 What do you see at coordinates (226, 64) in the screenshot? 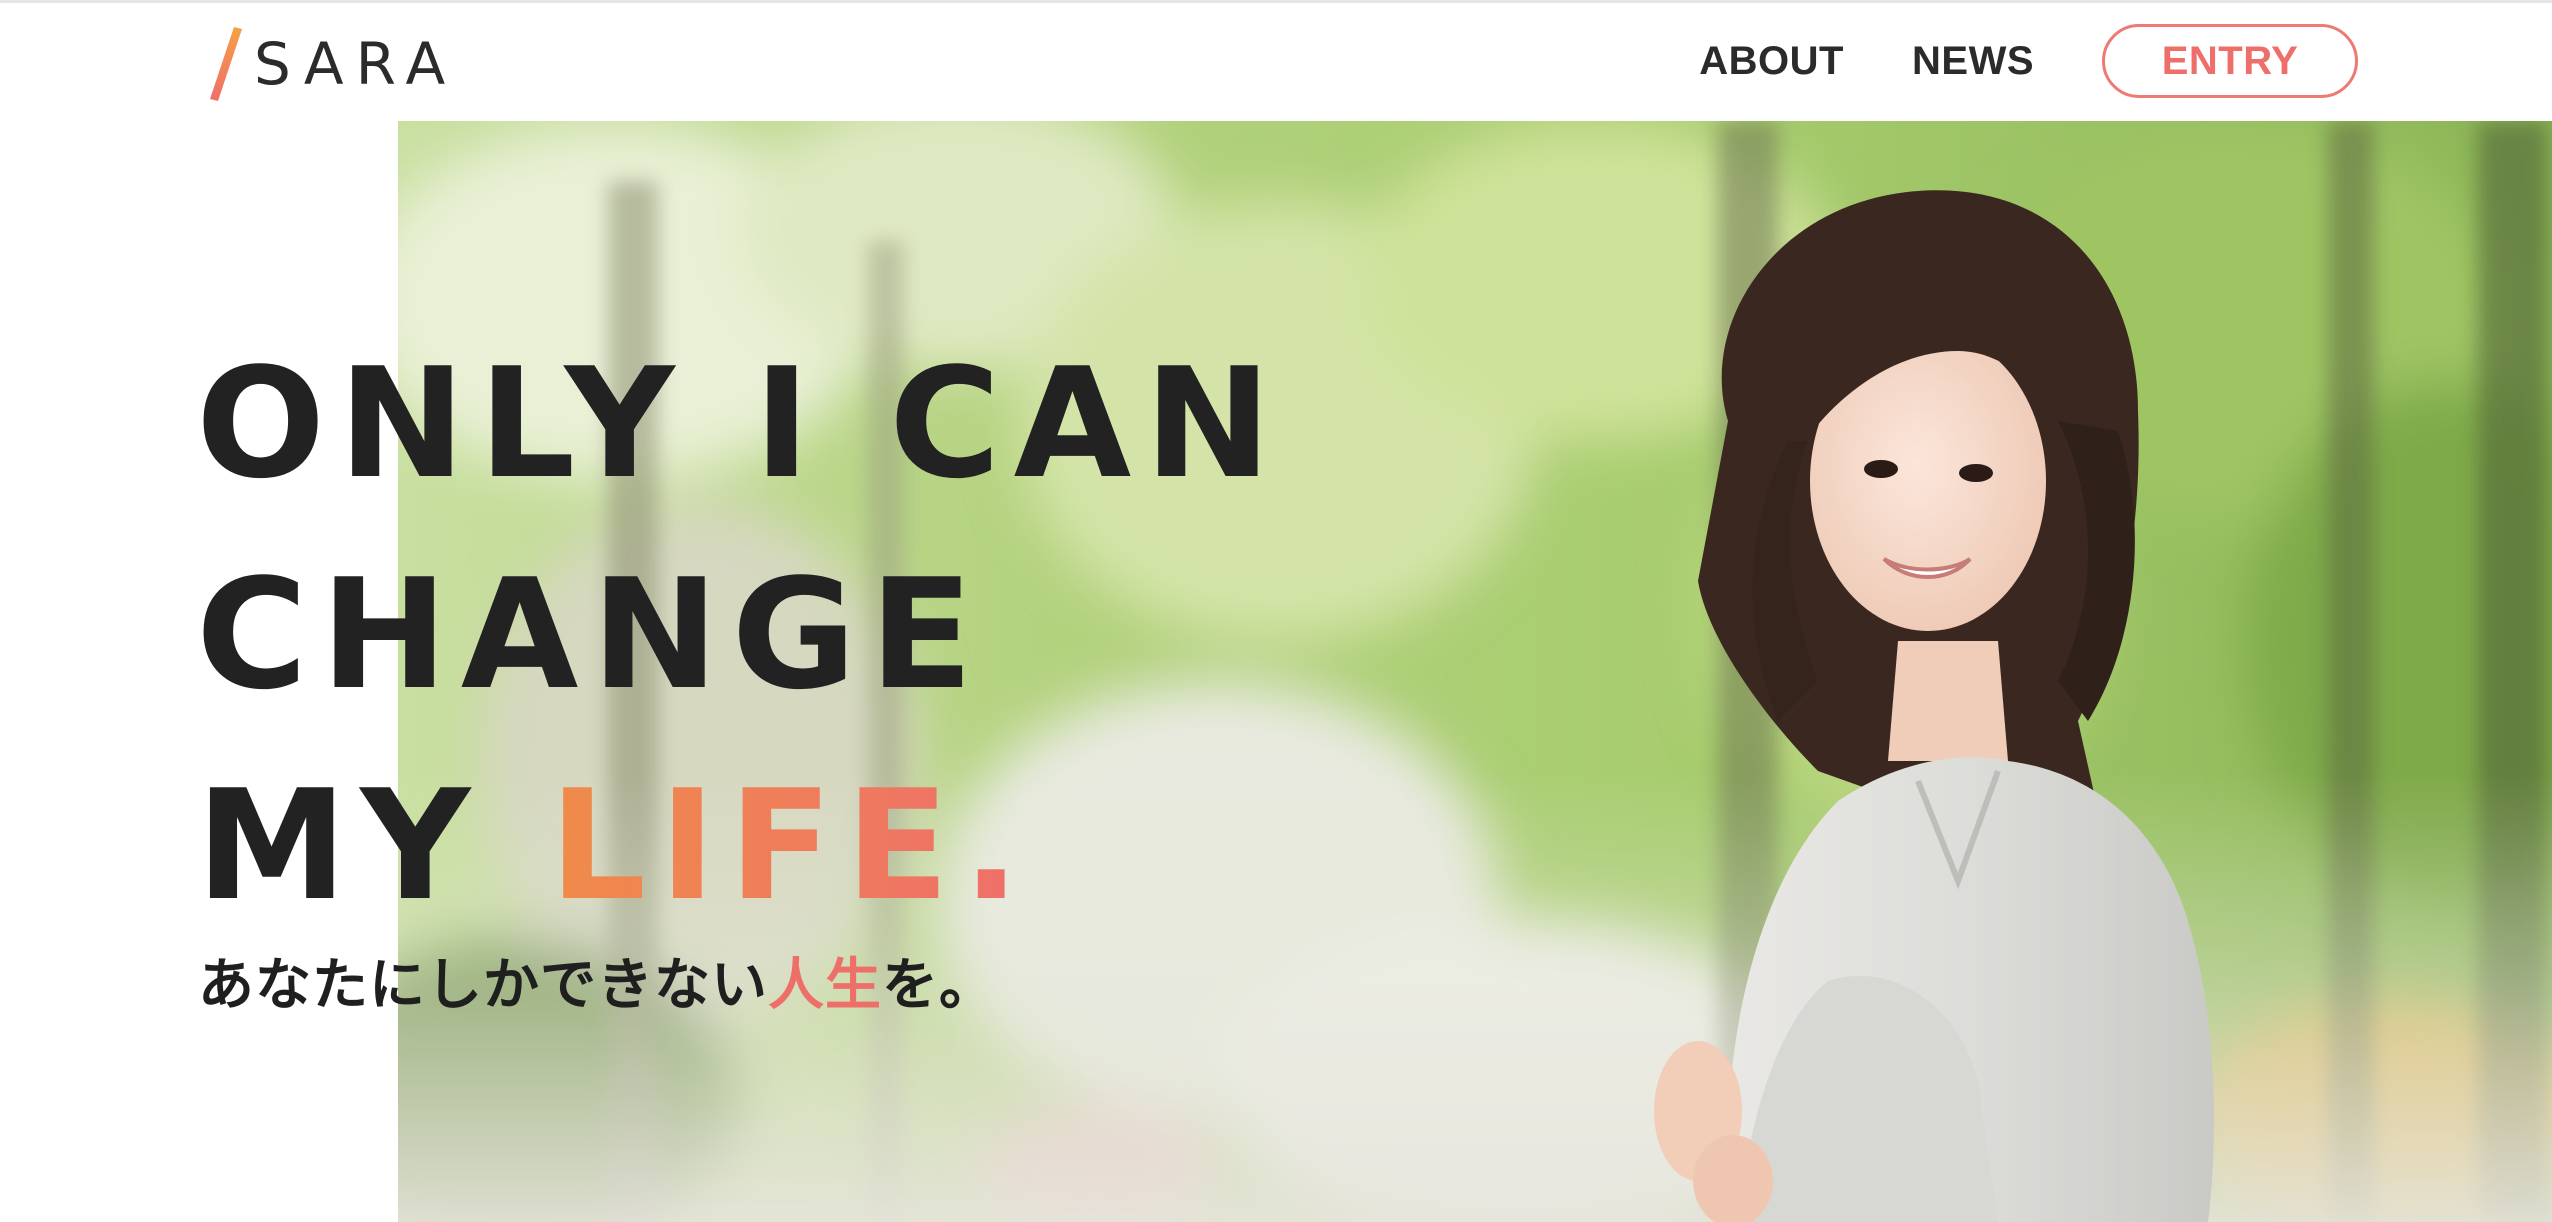
I see `logo-slash-icon` at bounding box center [226, 64].